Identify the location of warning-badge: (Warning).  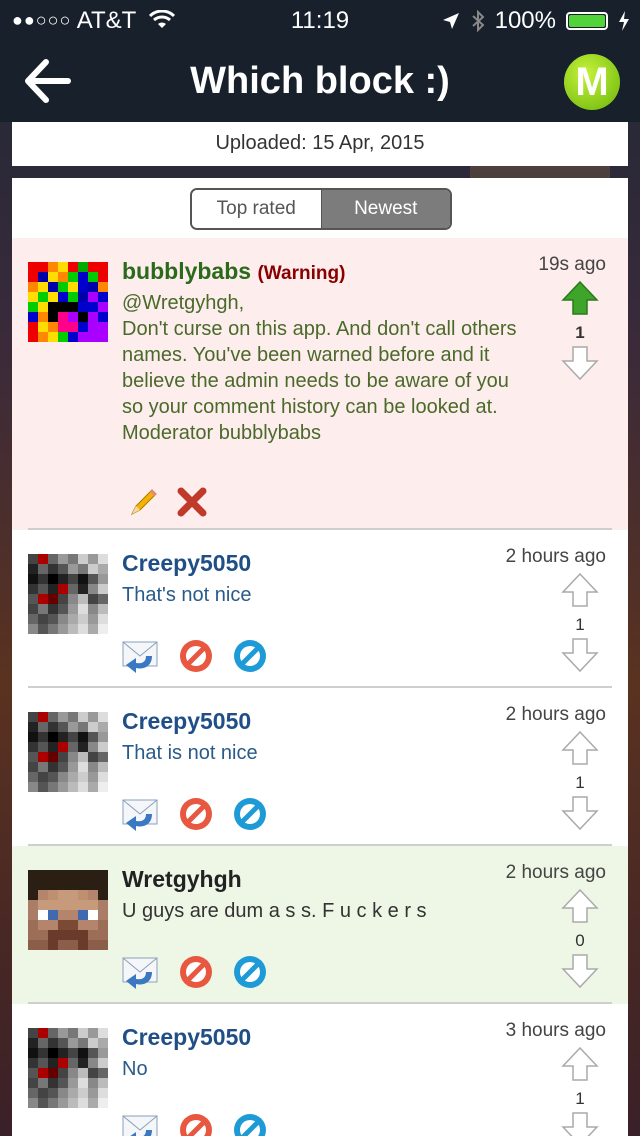
(301, 273).